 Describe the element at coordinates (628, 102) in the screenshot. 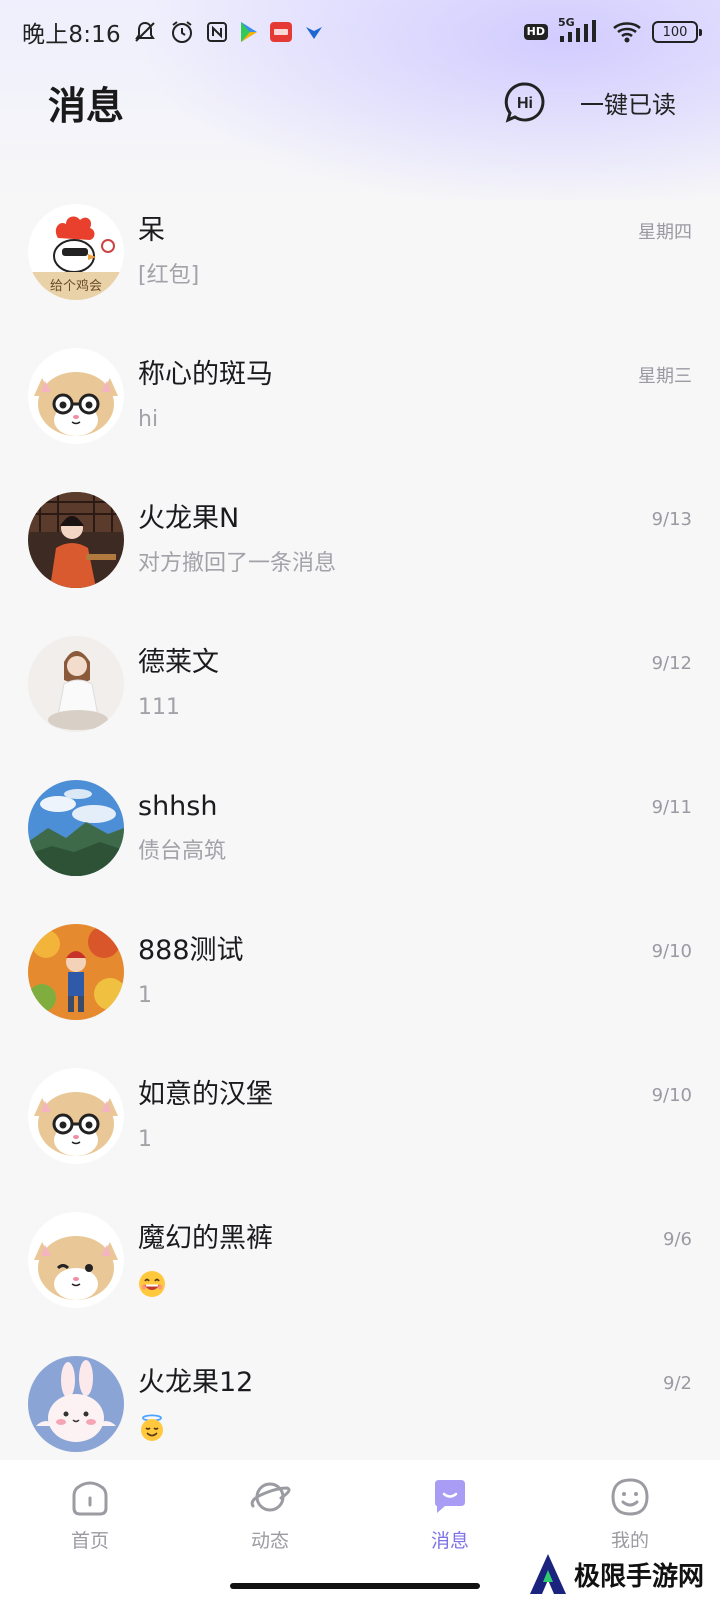

I see `mark-all-read-button: 一键已读` at that location.